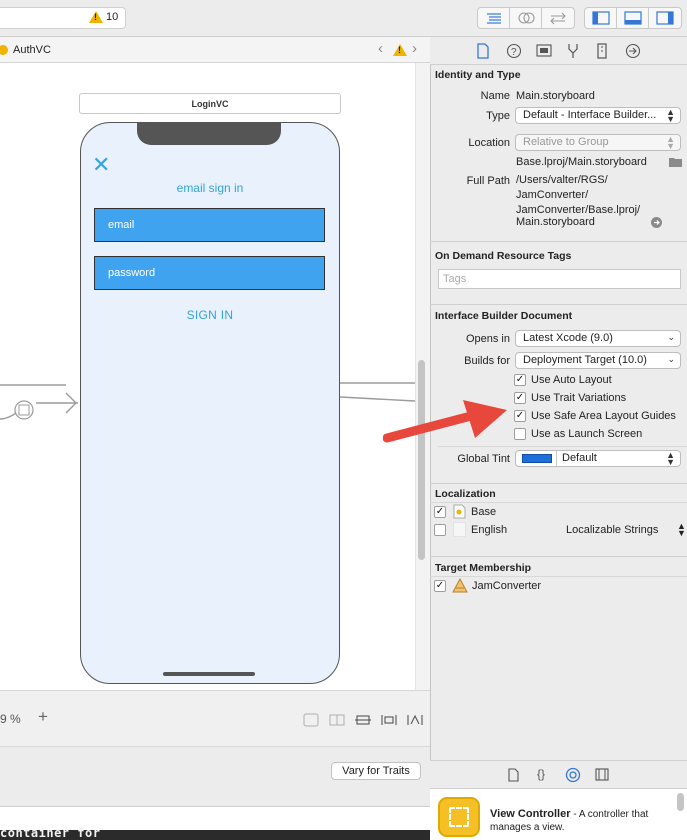 The width and height of the screenshot is (687, 840). I want to click on folder-icon, so click(675, 162).